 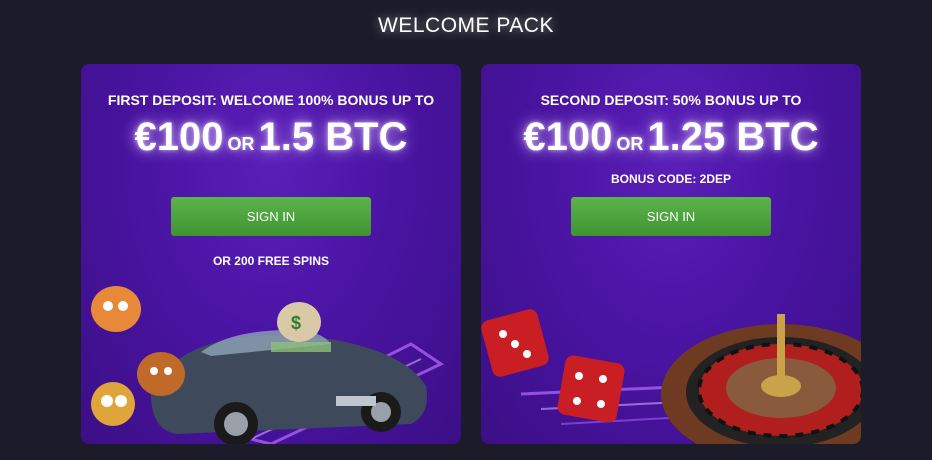 I want to click on first-deposit-amount: €100 OR 1.5 BTC, so click(x=271, y=140).